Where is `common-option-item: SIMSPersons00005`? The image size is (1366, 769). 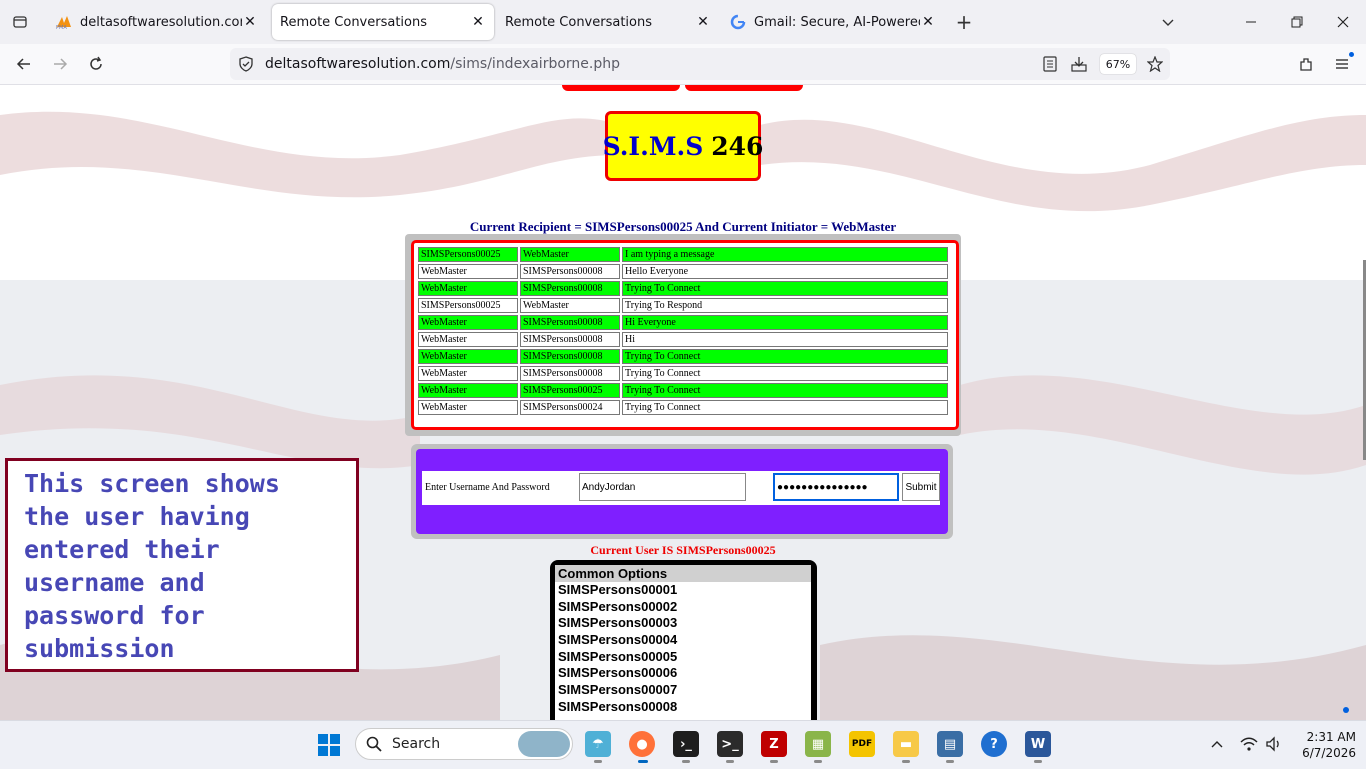 common-option-item: SIMSPersons00005 is located at coordinates (683, 657).